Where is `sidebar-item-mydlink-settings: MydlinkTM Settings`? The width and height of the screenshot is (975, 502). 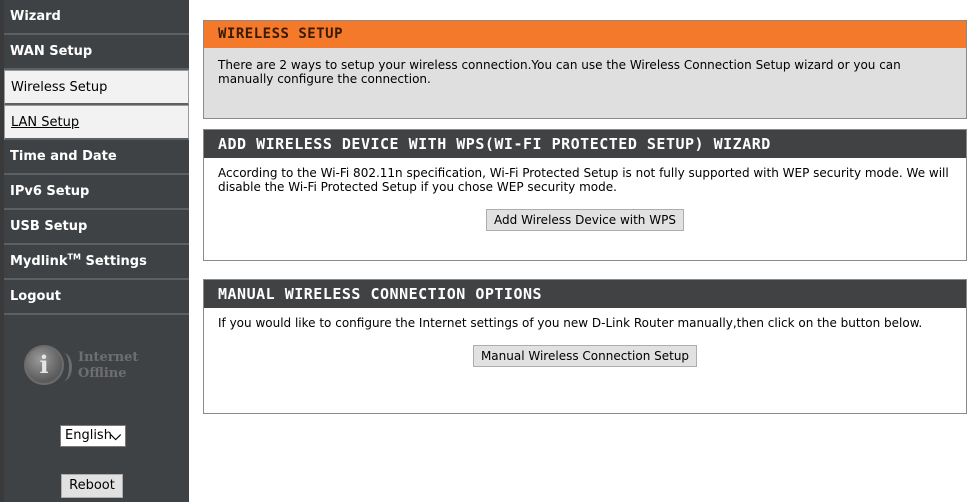 sidebar-item-mydlink-settings: MydlinkTM Settings is located at coordinates (96, 262).